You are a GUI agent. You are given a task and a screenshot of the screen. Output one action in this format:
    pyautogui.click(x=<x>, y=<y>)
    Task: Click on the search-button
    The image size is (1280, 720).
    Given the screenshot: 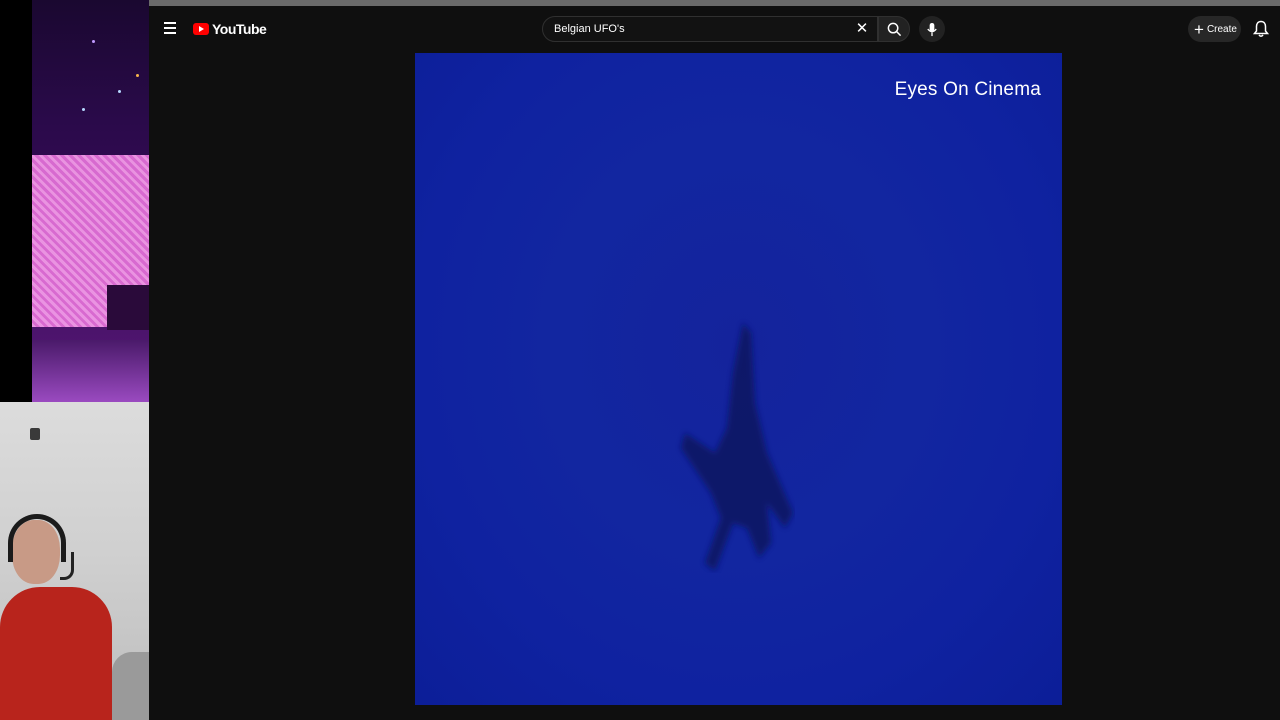 What is the action you would take?
    pyautogui.click(x=894, y=29)
    